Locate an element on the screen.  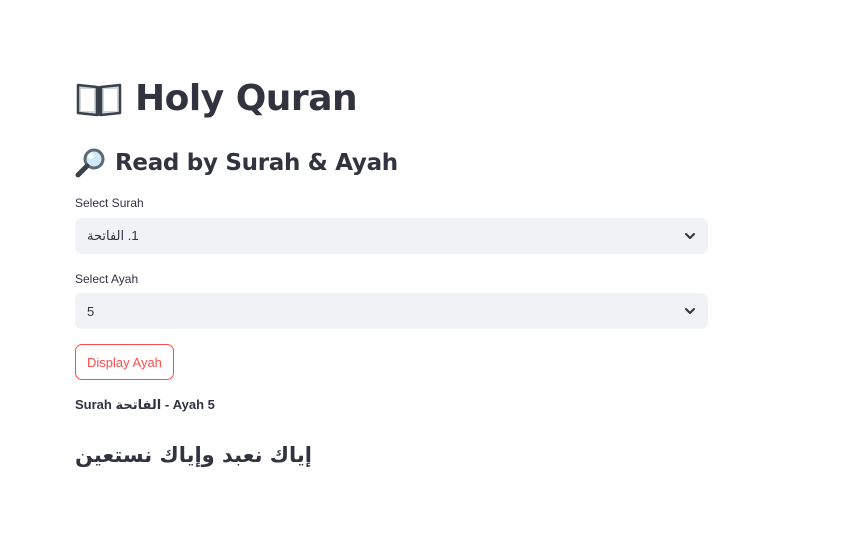
section-header: Read by Surah & Ayah is located at coordinates (236, 163).